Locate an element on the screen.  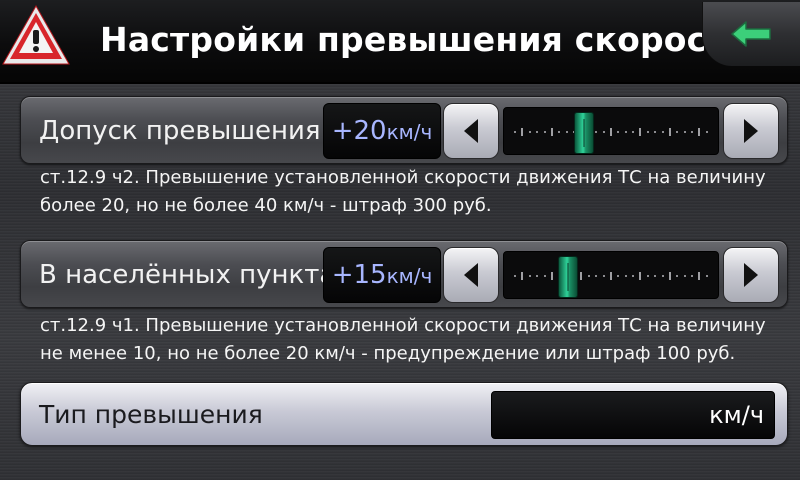
tolerance-label: Допуск превышения: is located at coordinates (184, 131).